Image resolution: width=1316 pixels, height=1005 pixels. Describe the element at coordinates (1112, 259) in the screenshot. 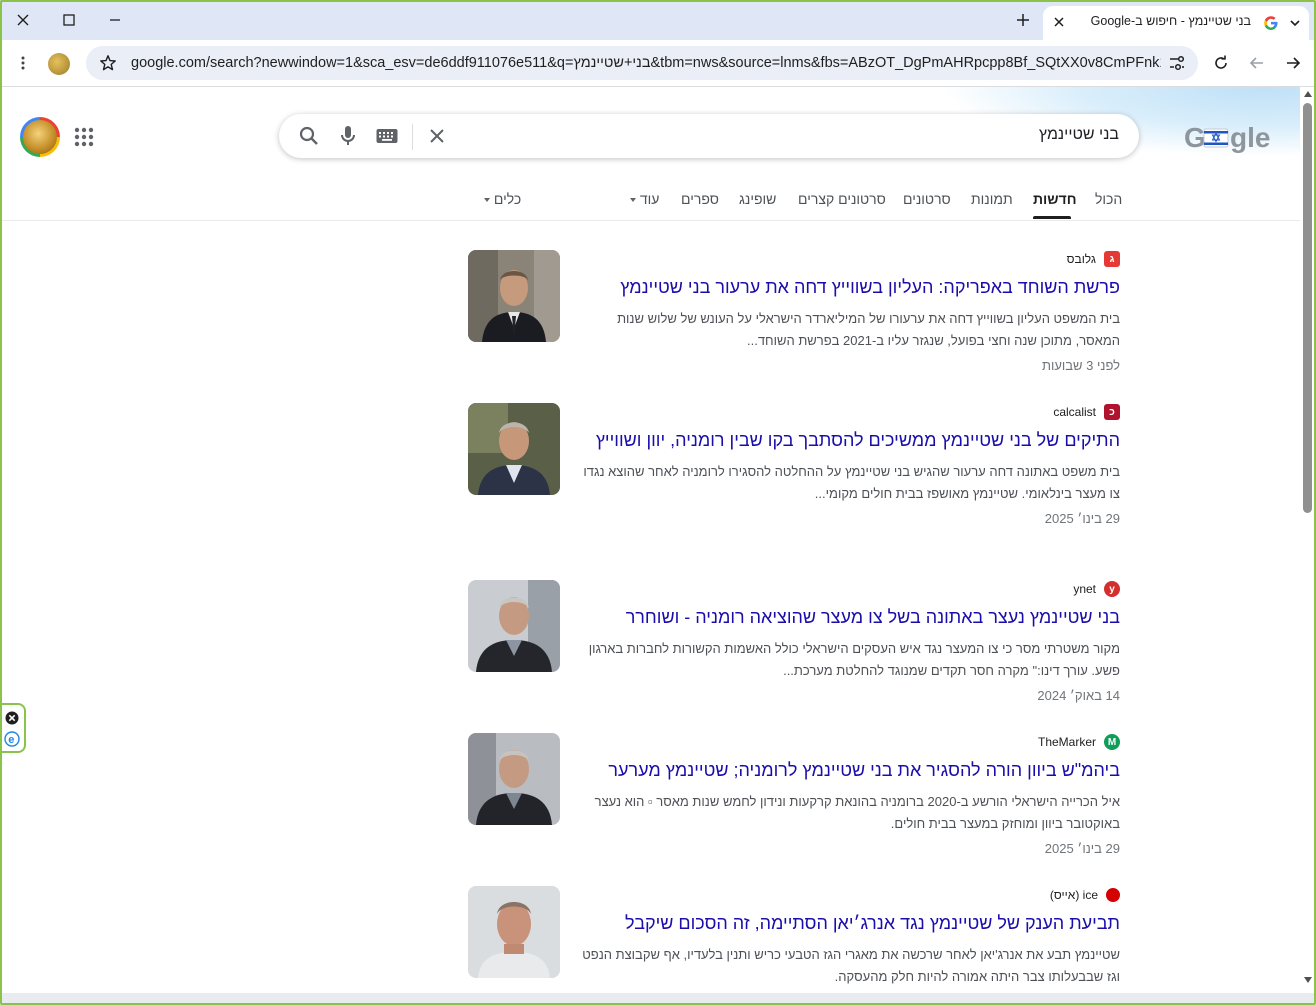

I see `publisher-favicon-icon: ג` at that location.